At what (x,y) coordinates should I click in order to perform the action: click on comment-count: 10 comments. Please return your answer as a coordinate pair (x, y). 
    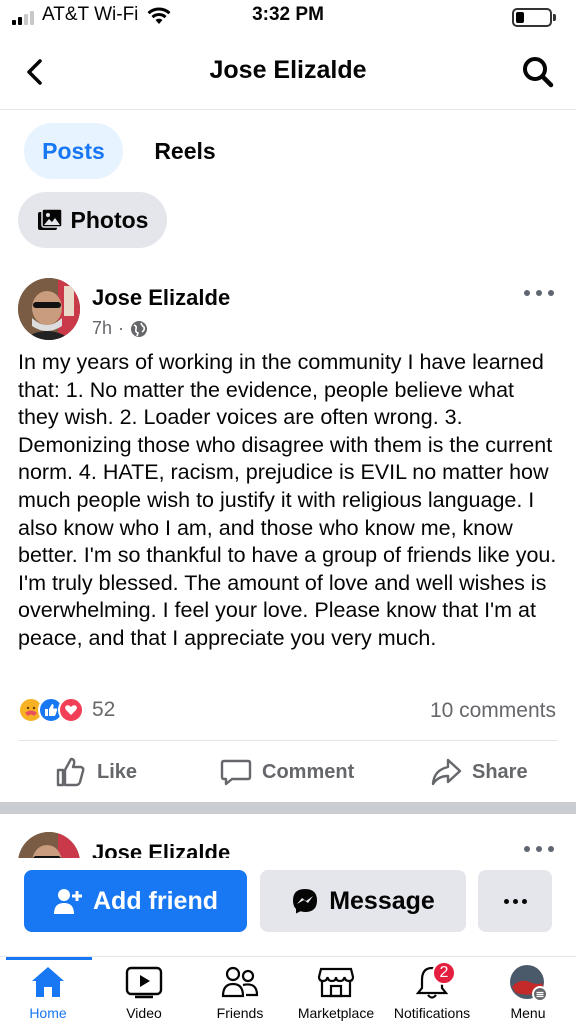
    Looking at the image, I should click on (493, 711).